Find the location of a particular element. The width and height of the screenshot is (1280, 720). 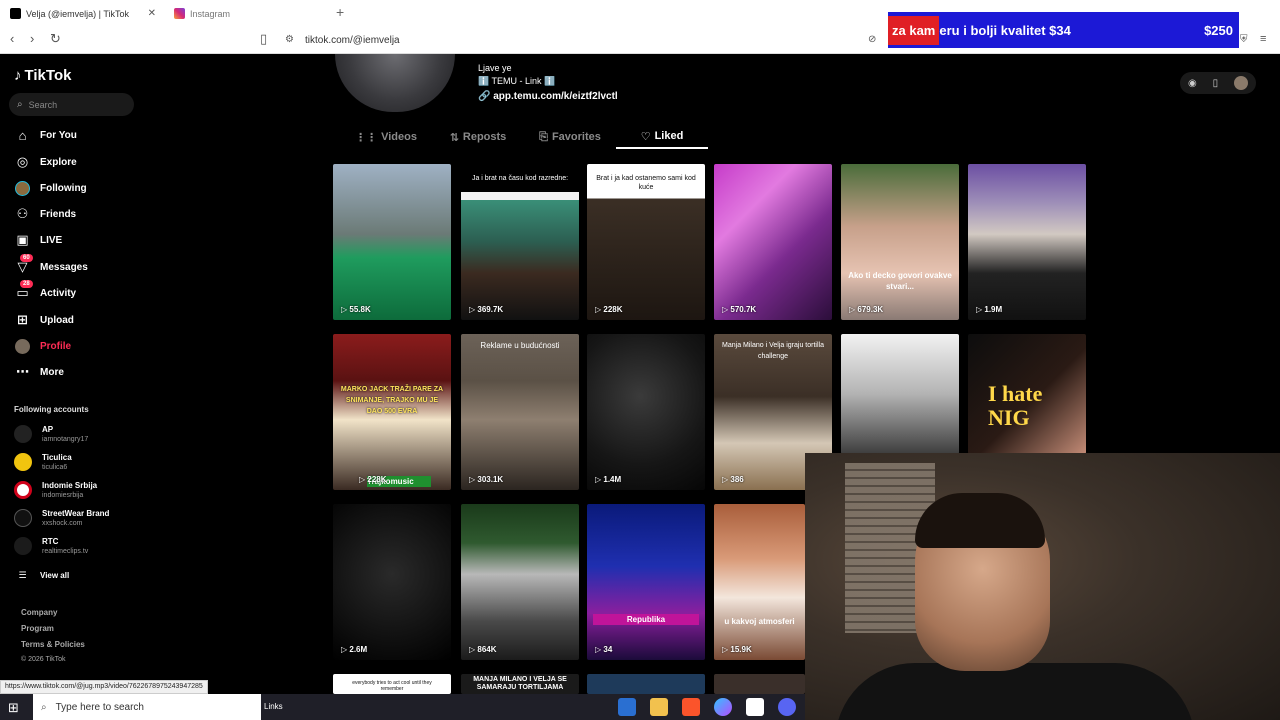

video-thumbnail: Republika ▷ 34 is located at coordinates (646, 582).